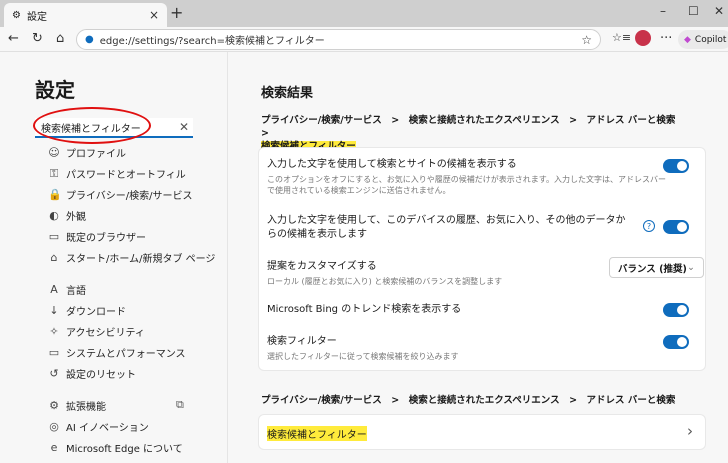  Describe the element at coordinates (719, 11) in the screenshot. I see `close-window-button: ✕` at that location.